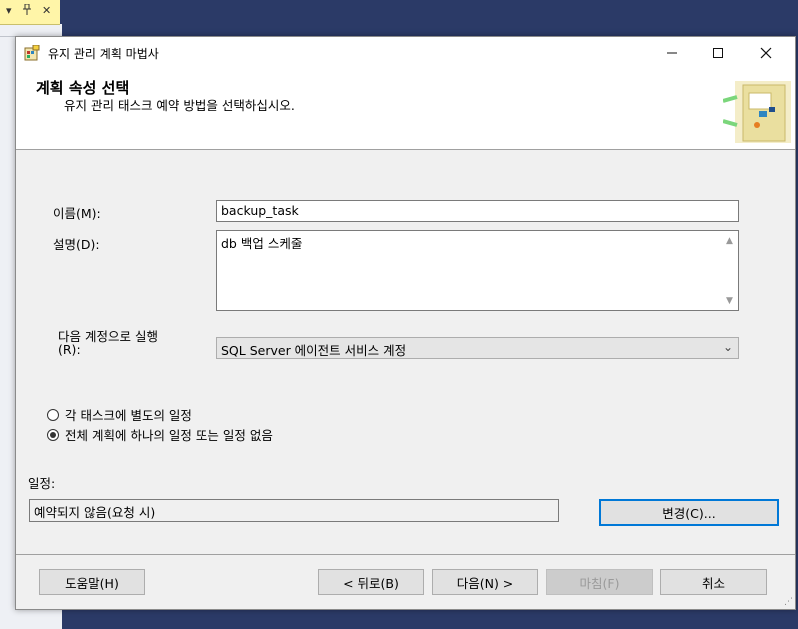  I want to click on scroll-up-icon: ▲, so click(729, 240).